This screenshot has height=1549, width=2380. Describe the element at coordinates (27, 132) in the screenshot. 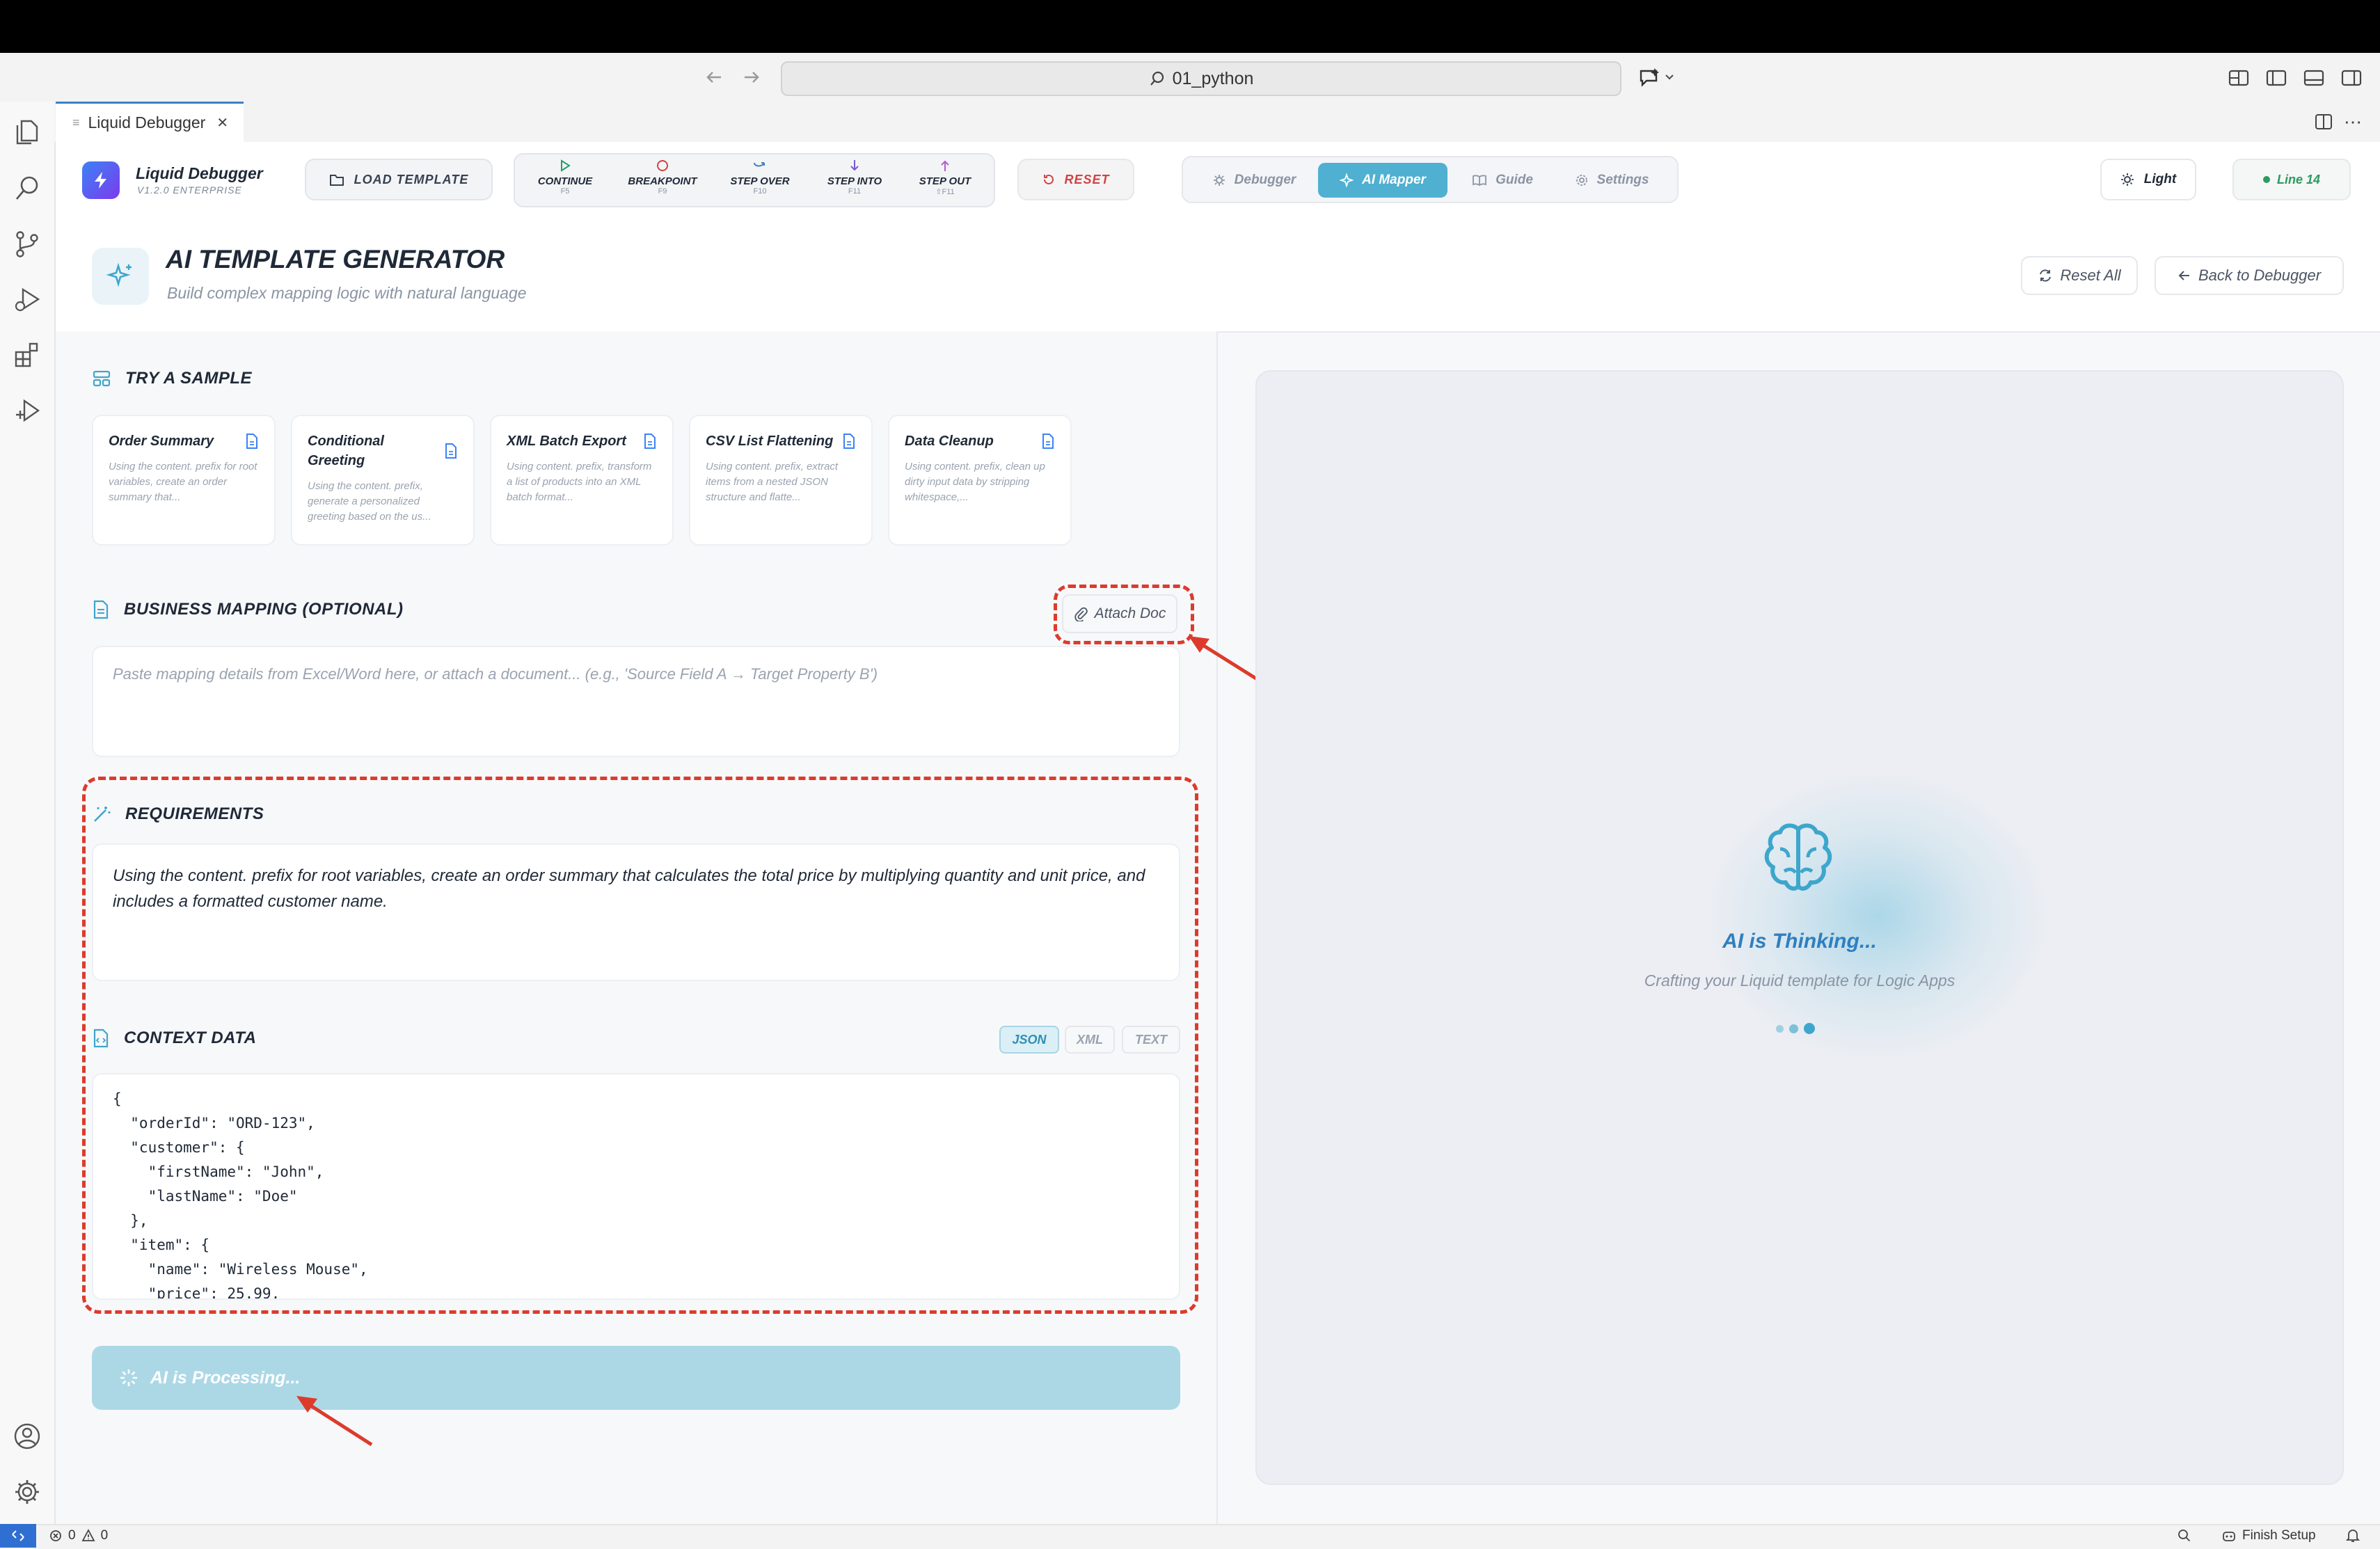

I see `explorer-icon` at that location.